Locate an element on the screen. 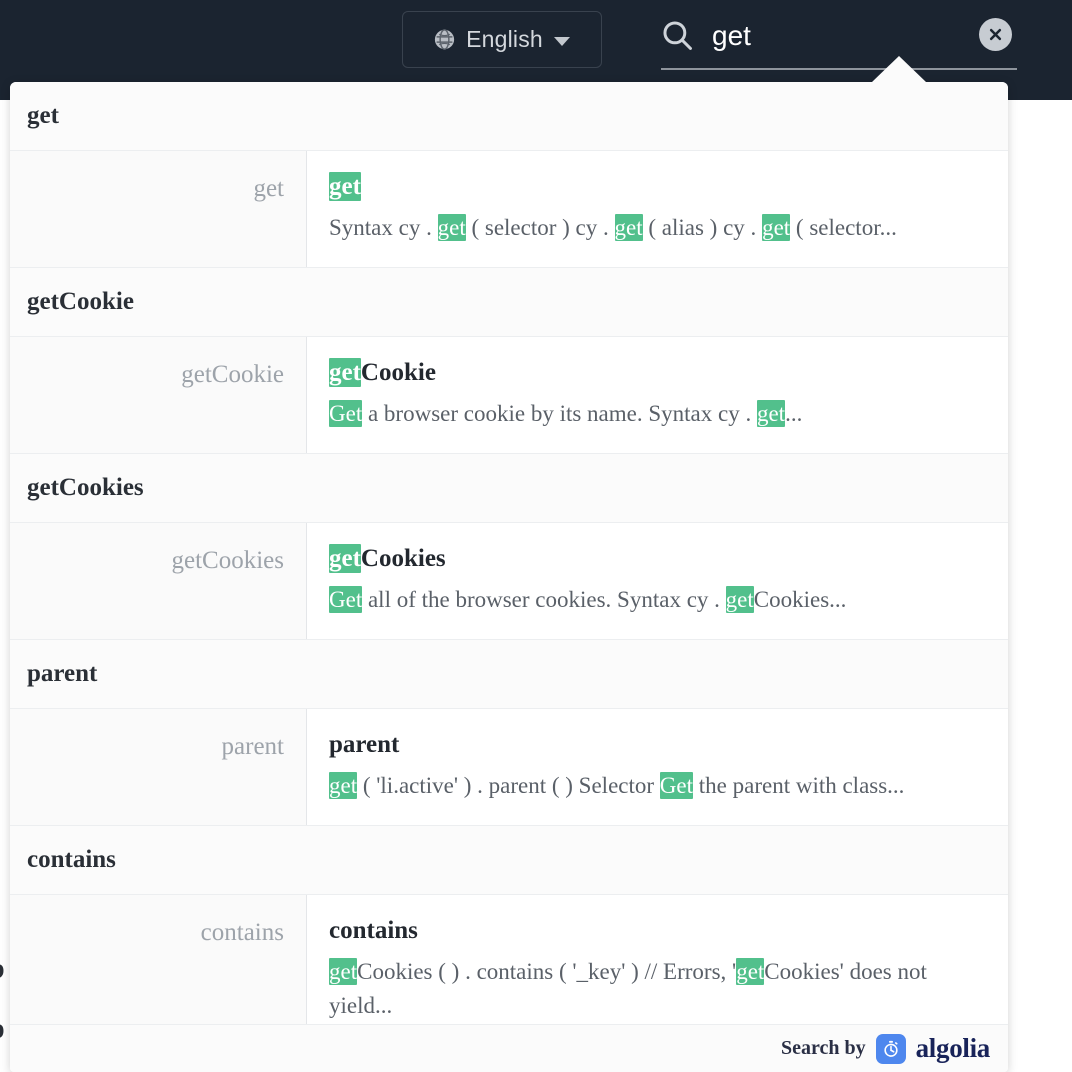 The width and height of the screenshot is (1072, 1072). language-selector: English is located at coordinates (502, 39).